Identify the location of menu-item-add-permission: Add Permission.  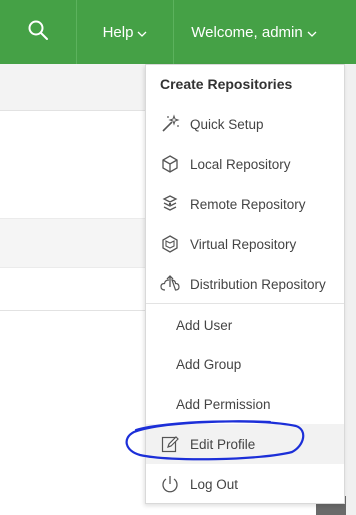
(251, 404).